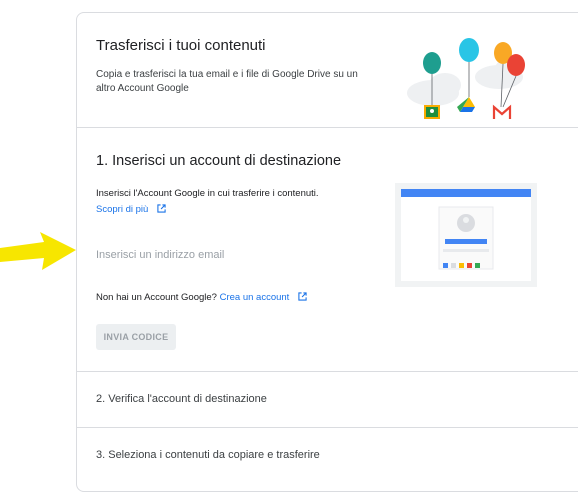 The height and width of the screenshot is (492, 578). What do you see at coordinates (219, 161) in the screenshot?
I see `step1-title: 1. Inserisci un account di destinazione` at bounding box center [219, 161].